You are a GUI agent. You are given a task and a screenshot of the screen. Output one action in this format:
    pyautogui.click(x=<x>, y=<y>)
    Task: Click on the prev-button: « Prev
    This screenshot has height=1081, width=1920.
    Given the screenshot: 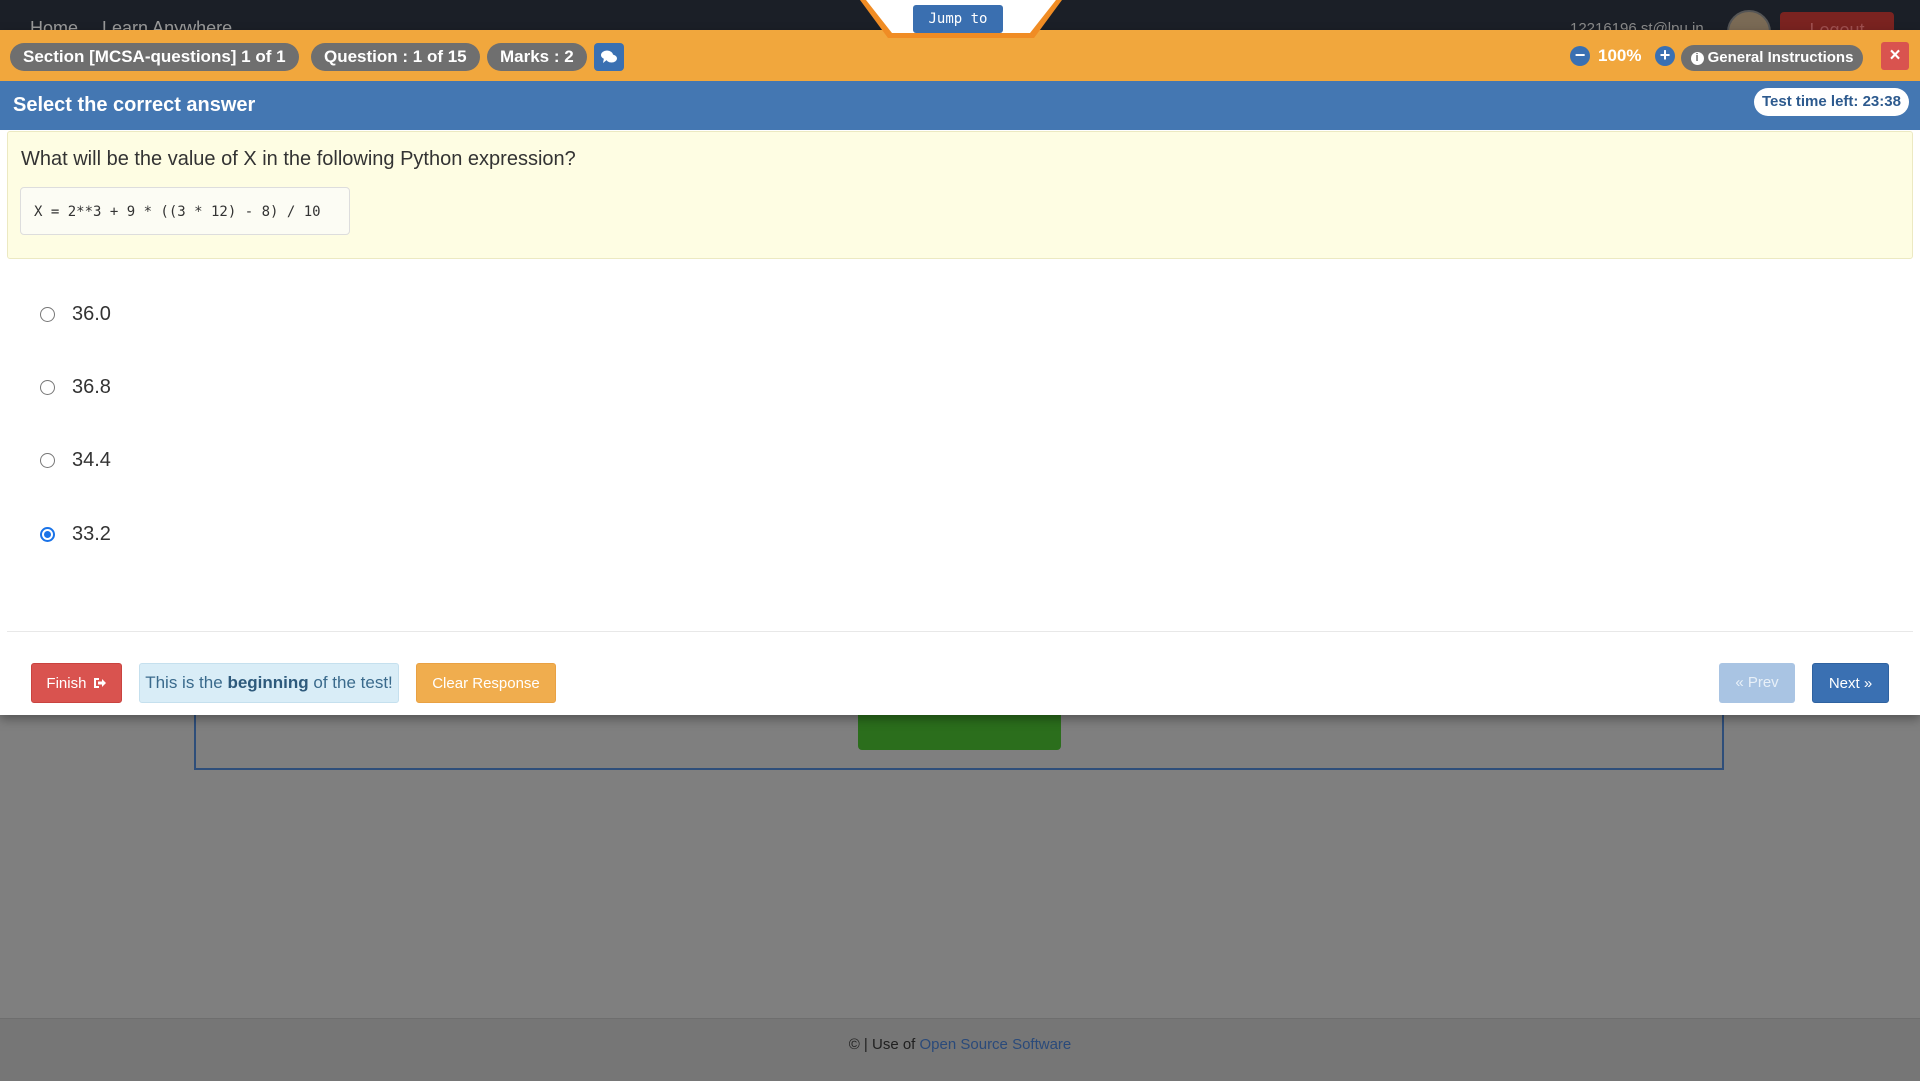 What is the action you would take?
    pyautogui.click(x=1757, y=683)
    